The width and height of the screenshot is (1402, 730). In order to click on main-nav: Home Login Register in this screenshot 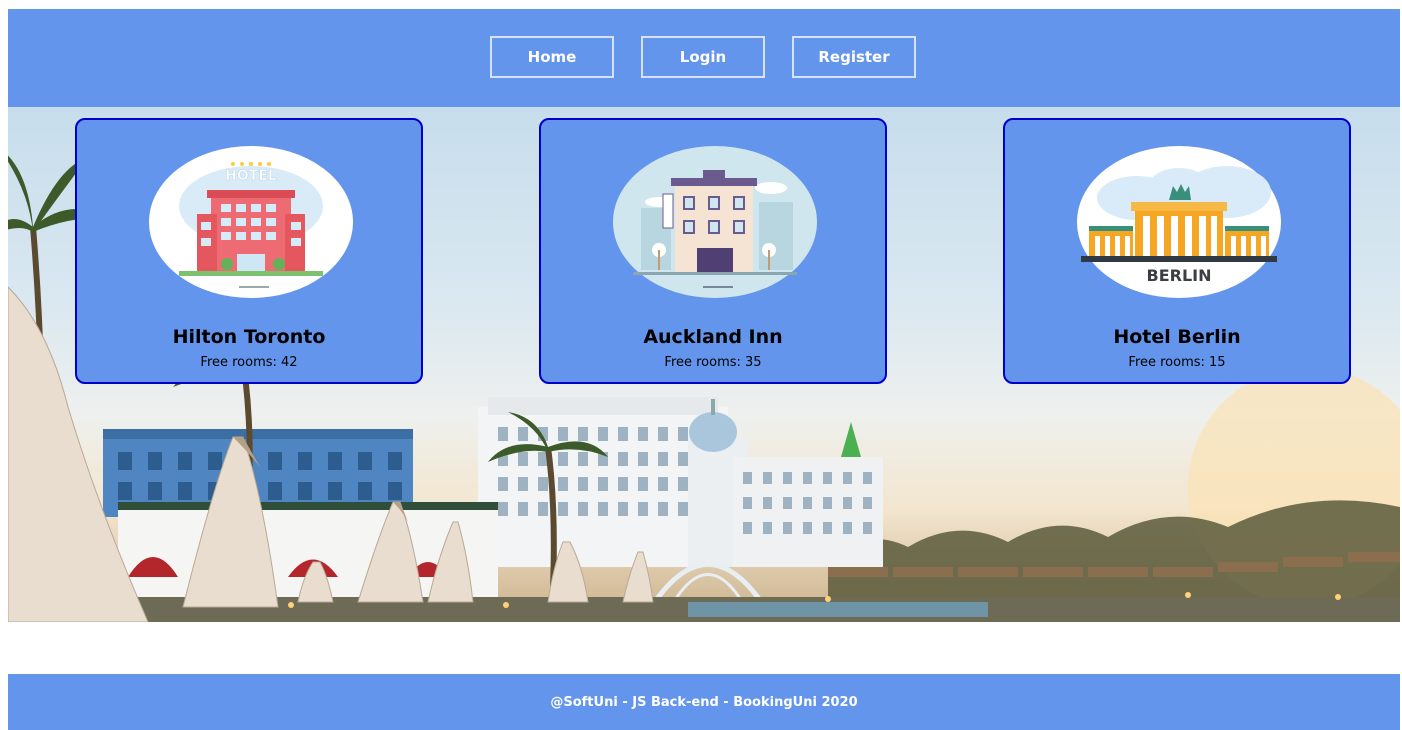, I will do `click(704, 58)`.